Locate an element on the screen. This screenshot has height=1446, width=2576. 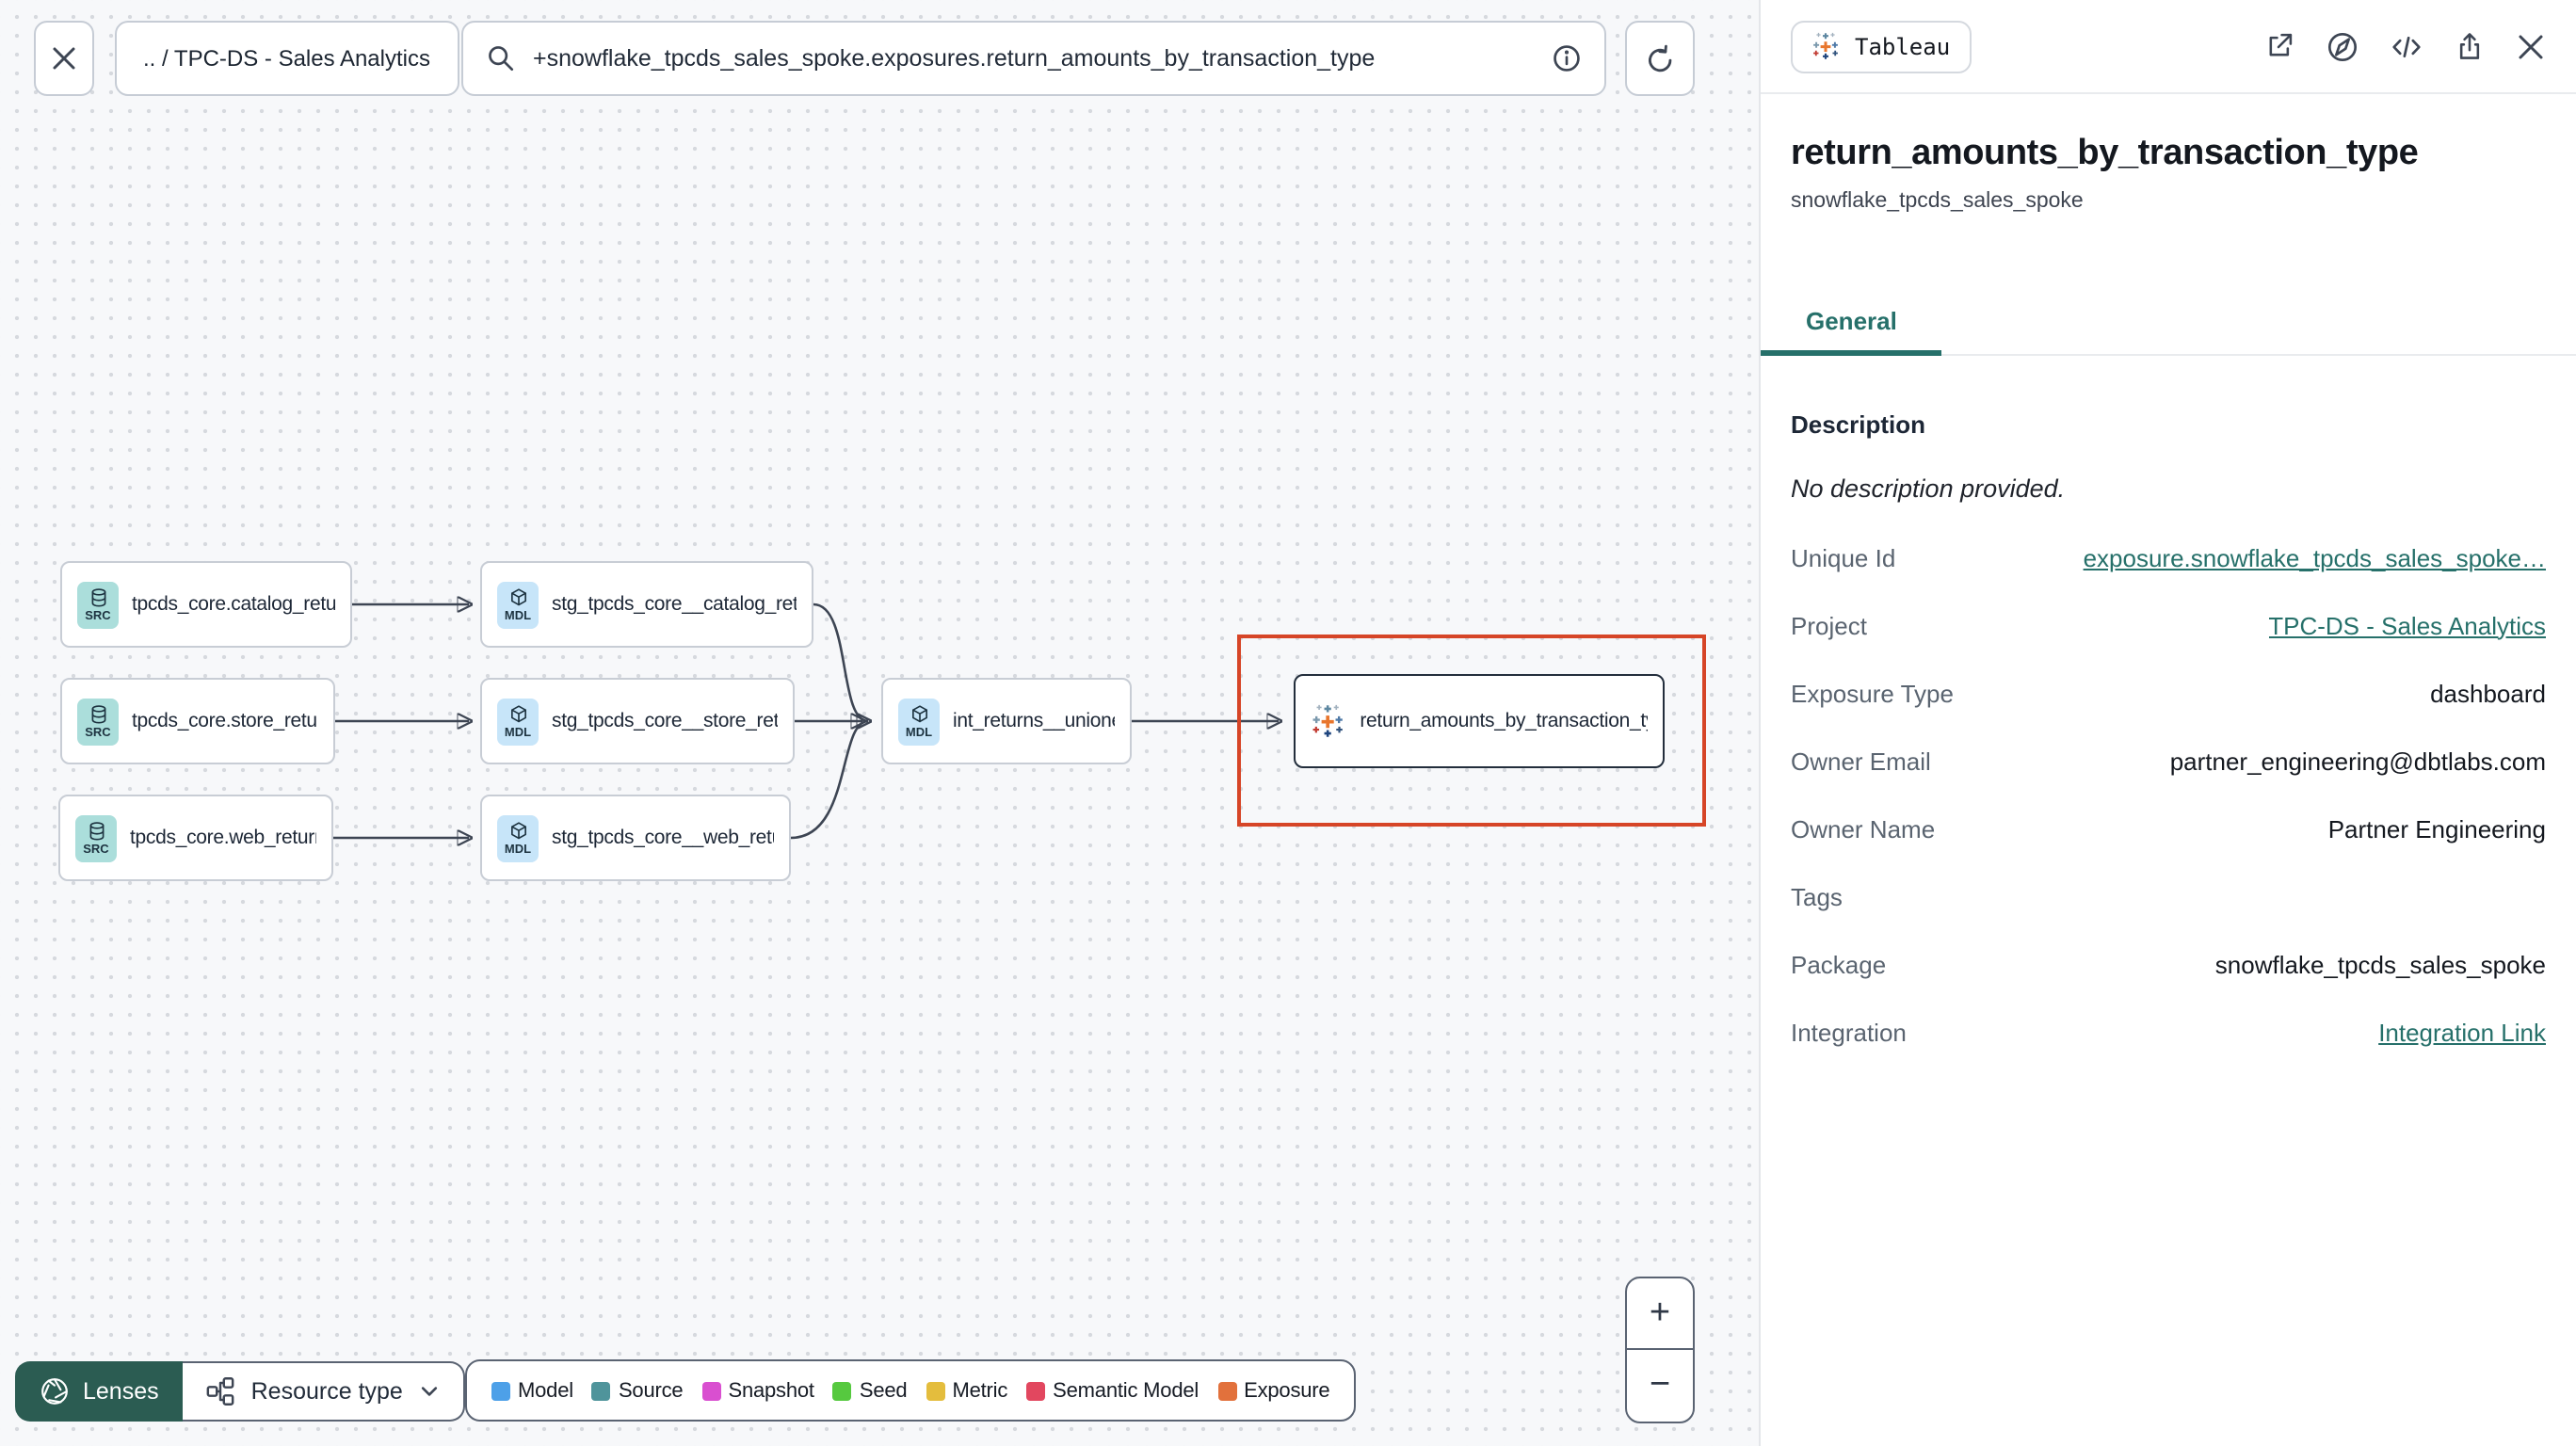
tab-general: General is located at coordinates (1851, 326).